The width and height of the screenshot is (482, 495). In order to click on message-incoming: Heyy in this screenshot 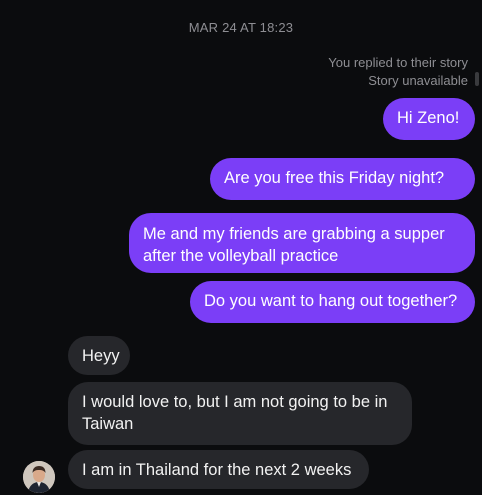, I will do `click(99, 355)`.